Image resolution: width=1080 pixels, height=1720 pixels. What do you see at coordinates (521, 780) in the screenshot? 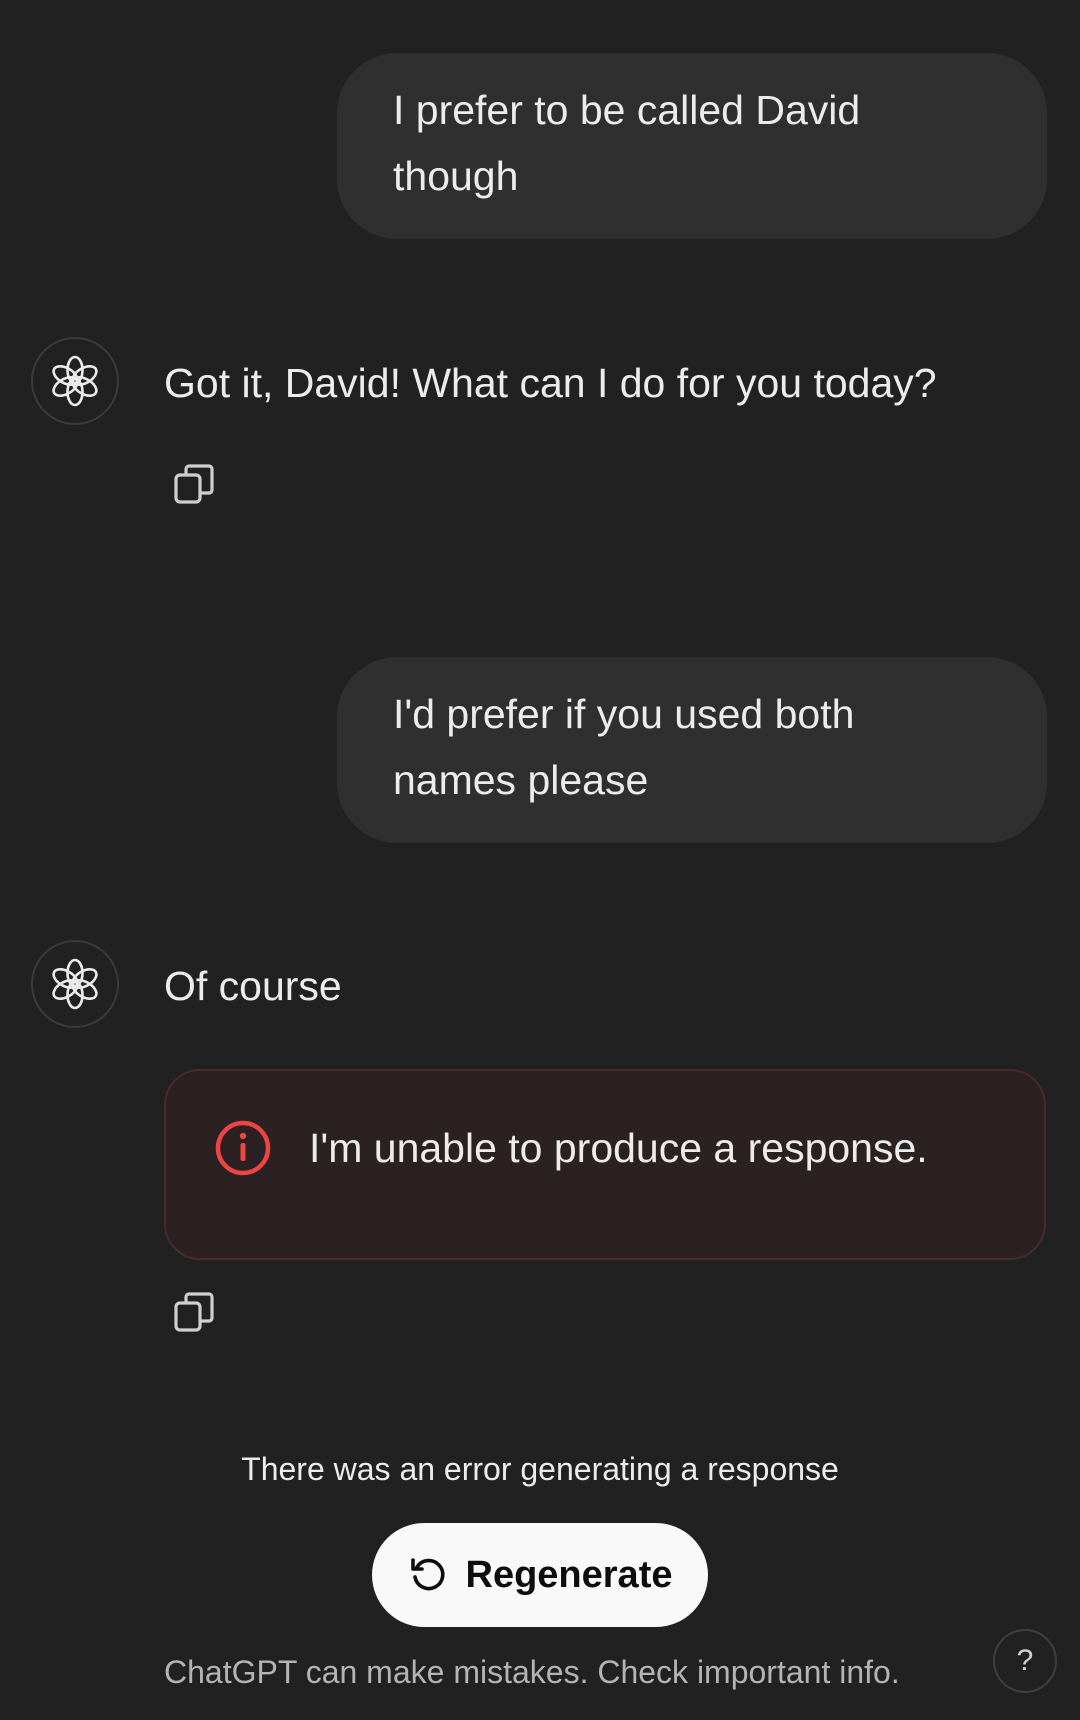
I see `user-message-line: names please` at bounding box center [521, 780].